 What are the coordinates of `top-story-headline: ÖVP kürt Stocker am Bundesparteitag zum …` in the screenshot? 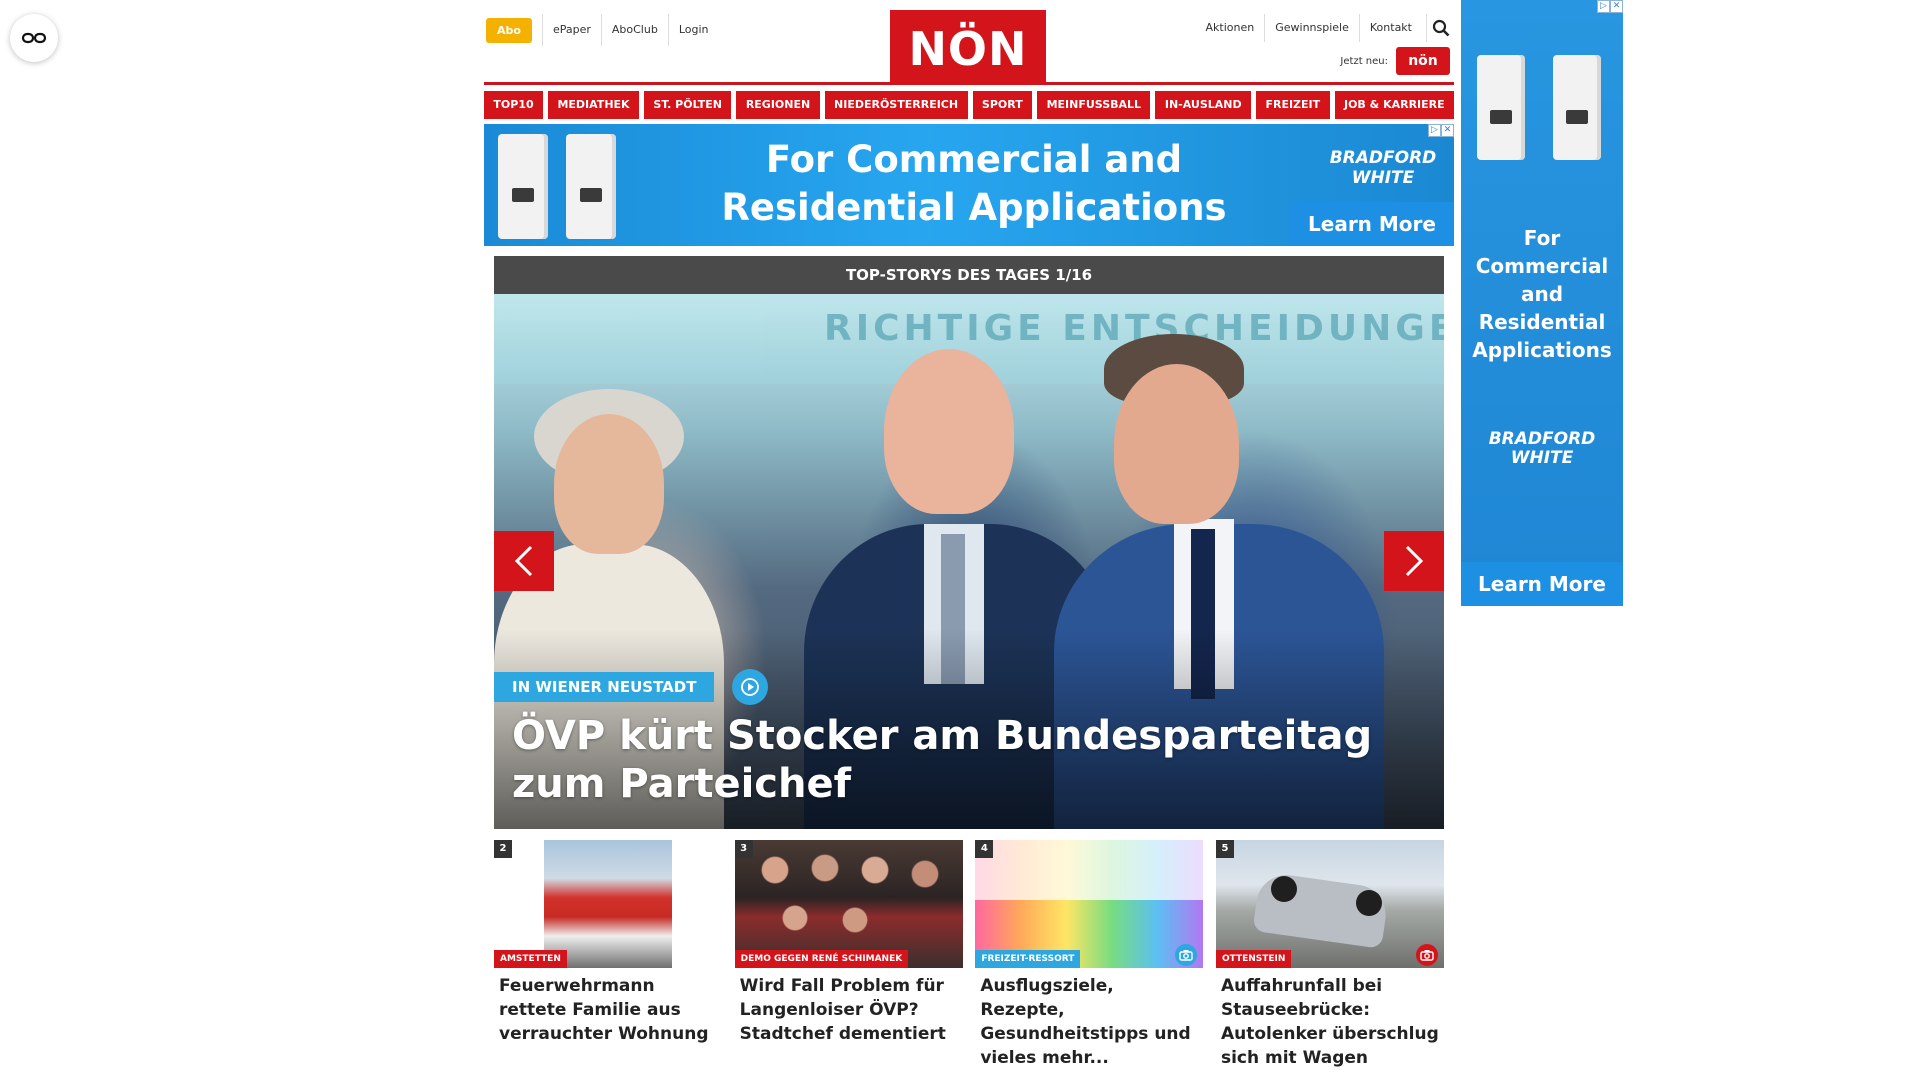 It's located at (972, 760).